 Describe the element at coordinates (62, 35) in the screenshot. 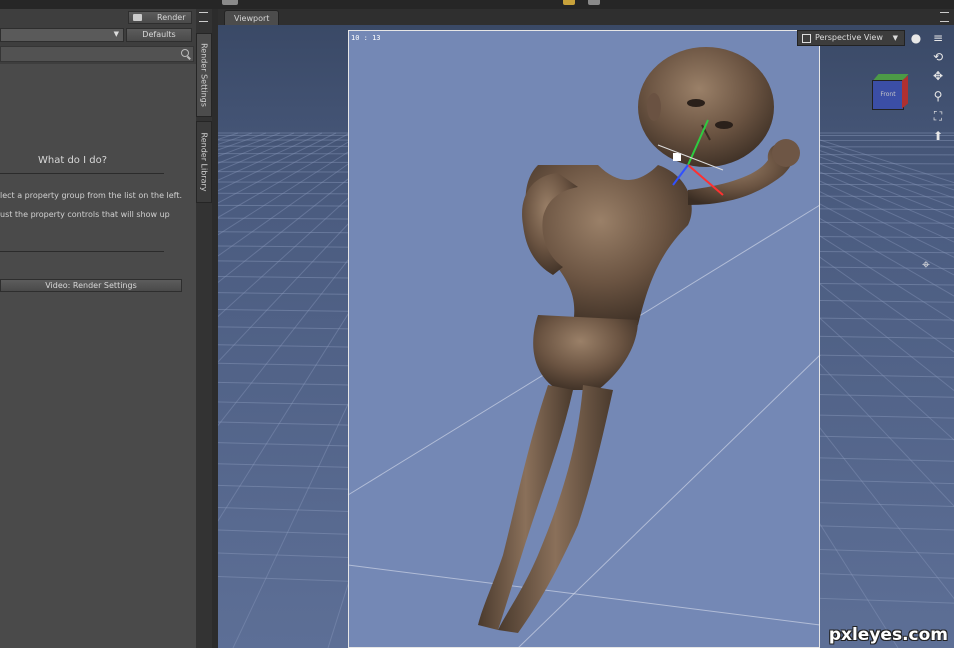

I see `preset-dropdown: ▼` at that location.